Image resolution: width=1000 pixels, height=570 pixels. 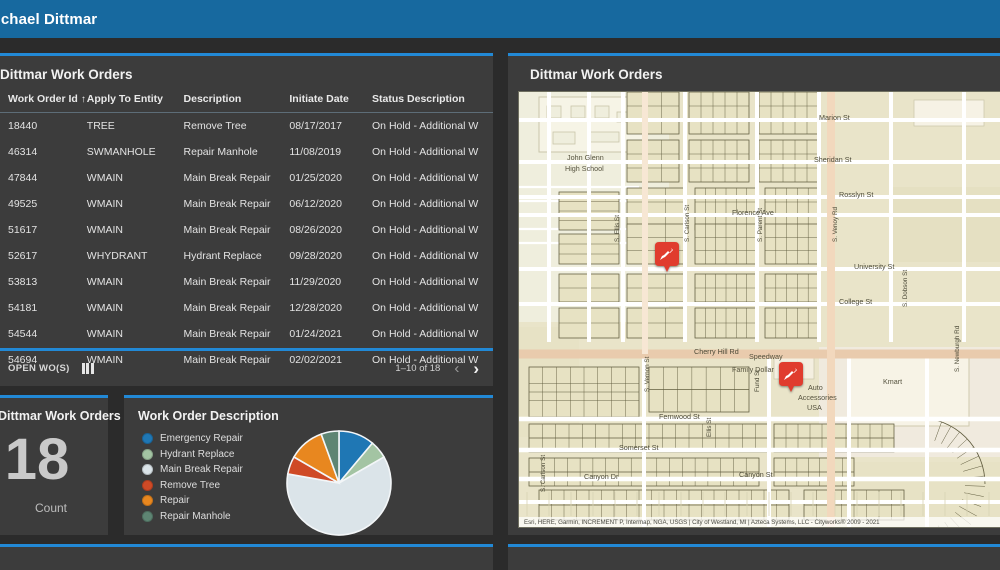 What do you see at coordinates (87, 368) in the screenshot?
I see `columns-icon` at bounding box center [87, 368].